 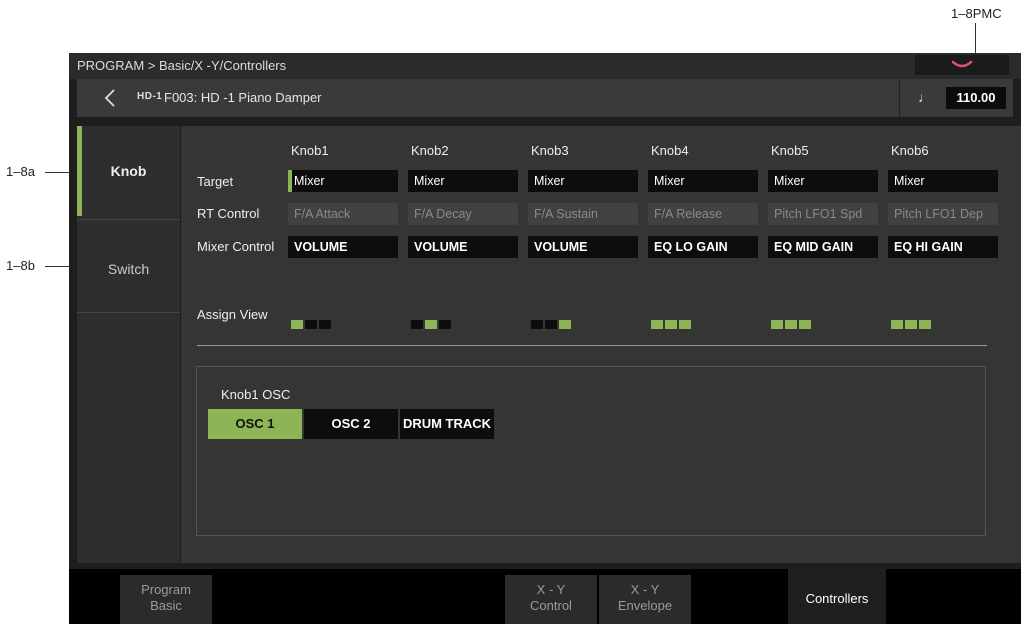 What do you see at coordinates (166, 589) in the screenshot?
I see `tab-label-line1: Program` at bounding box center [166, 589].